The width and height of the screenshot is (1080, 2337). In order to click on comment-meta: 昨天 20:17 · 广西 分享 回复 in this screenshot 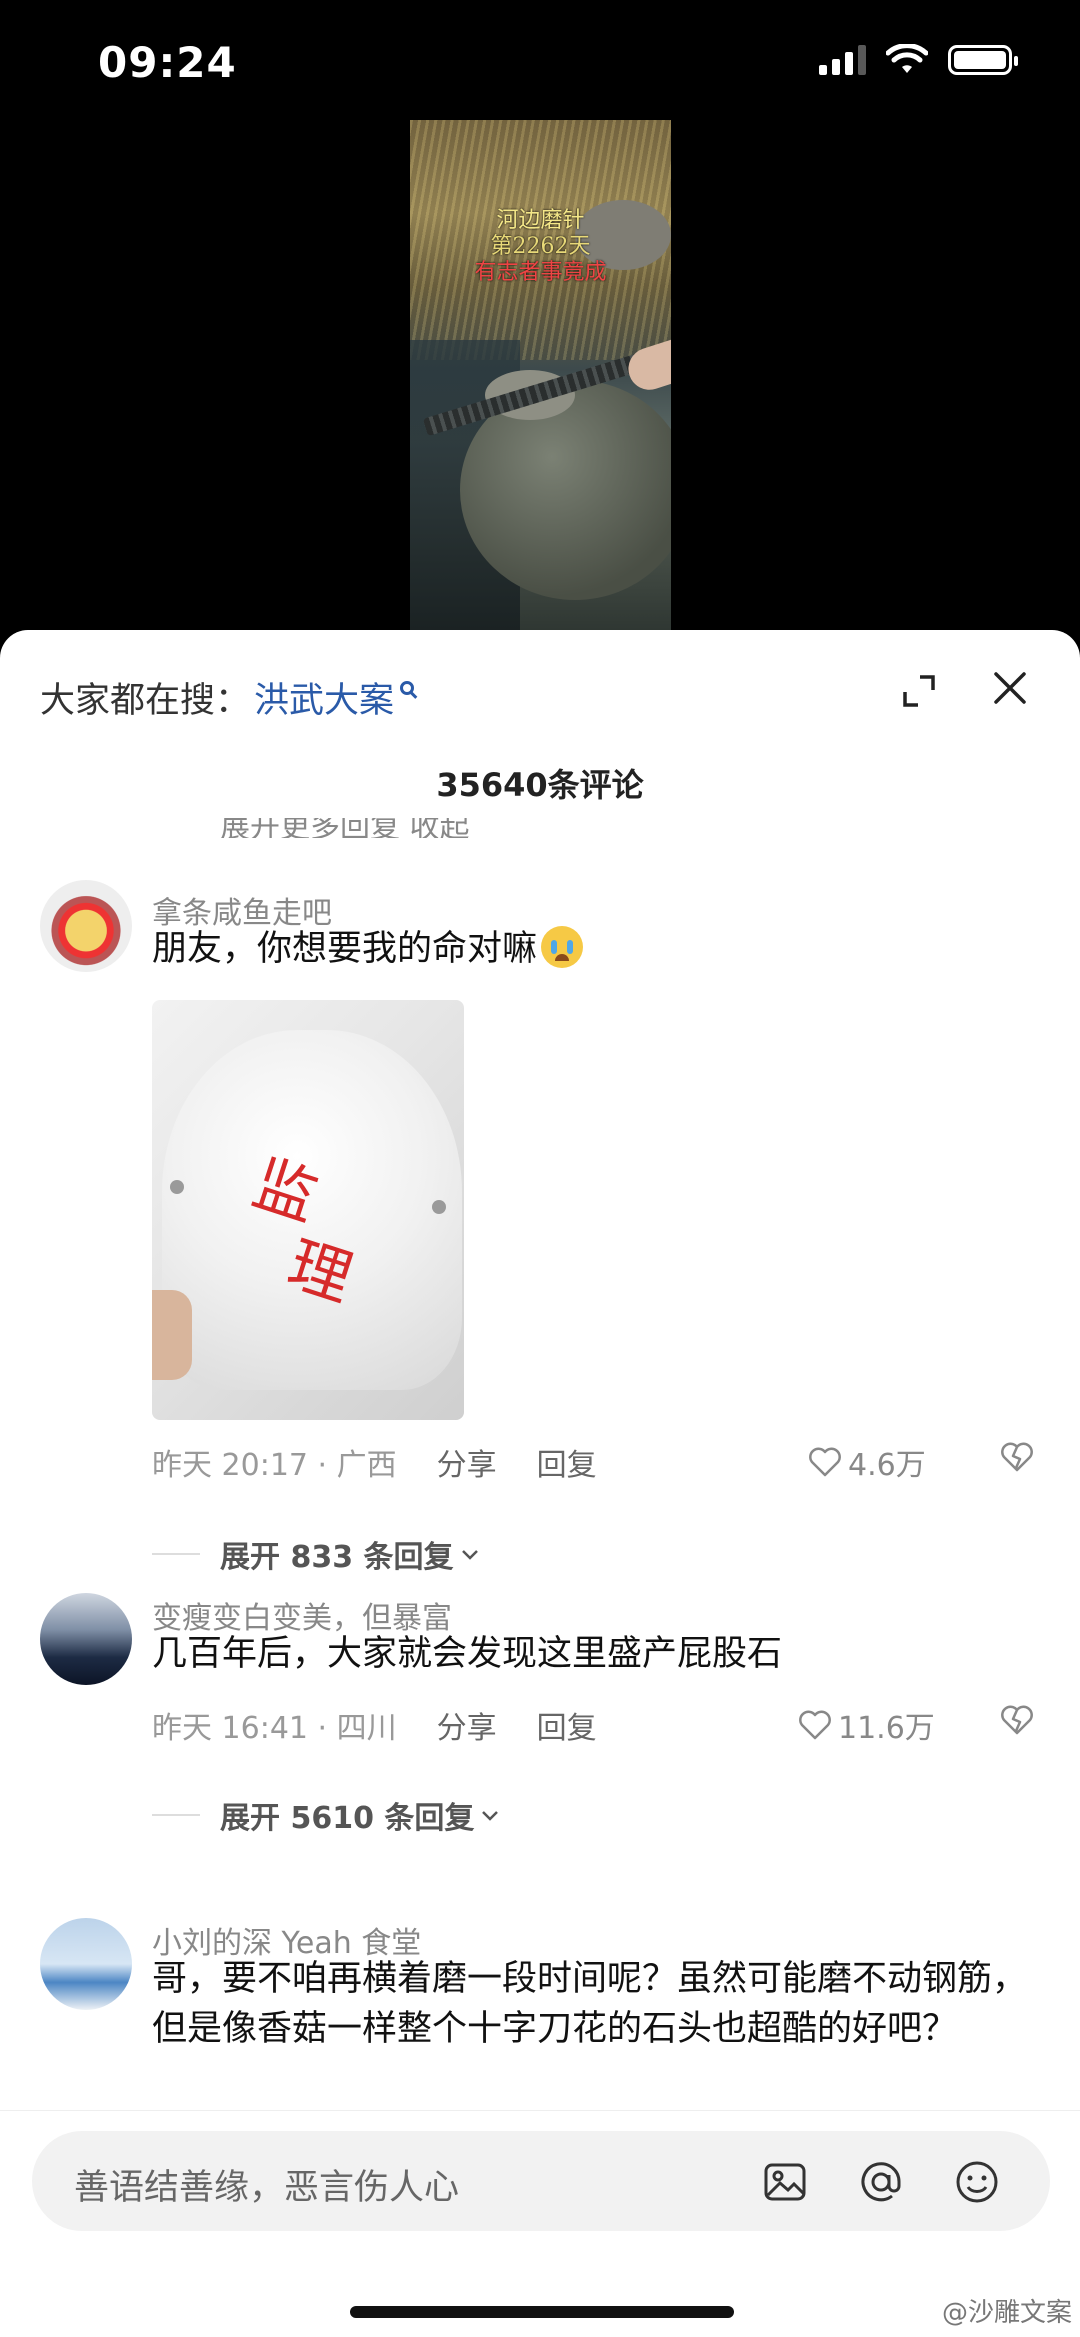, I will do `click(374, 1462)`.